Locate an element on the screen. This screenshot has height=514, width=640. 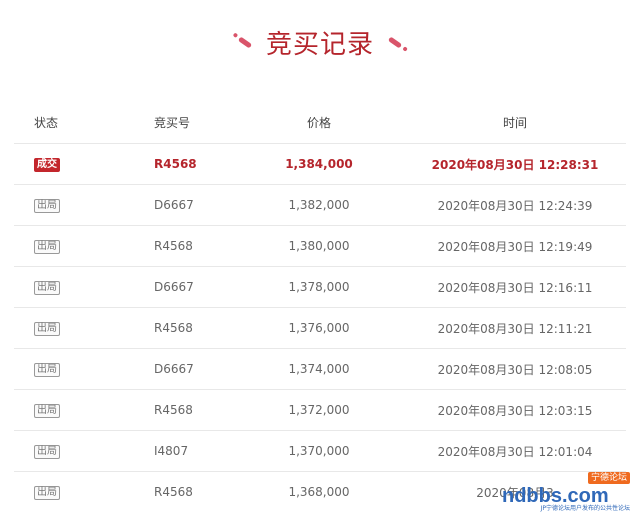
watermark-tag: 宁德论坛 is located at coordinates (608, 478).